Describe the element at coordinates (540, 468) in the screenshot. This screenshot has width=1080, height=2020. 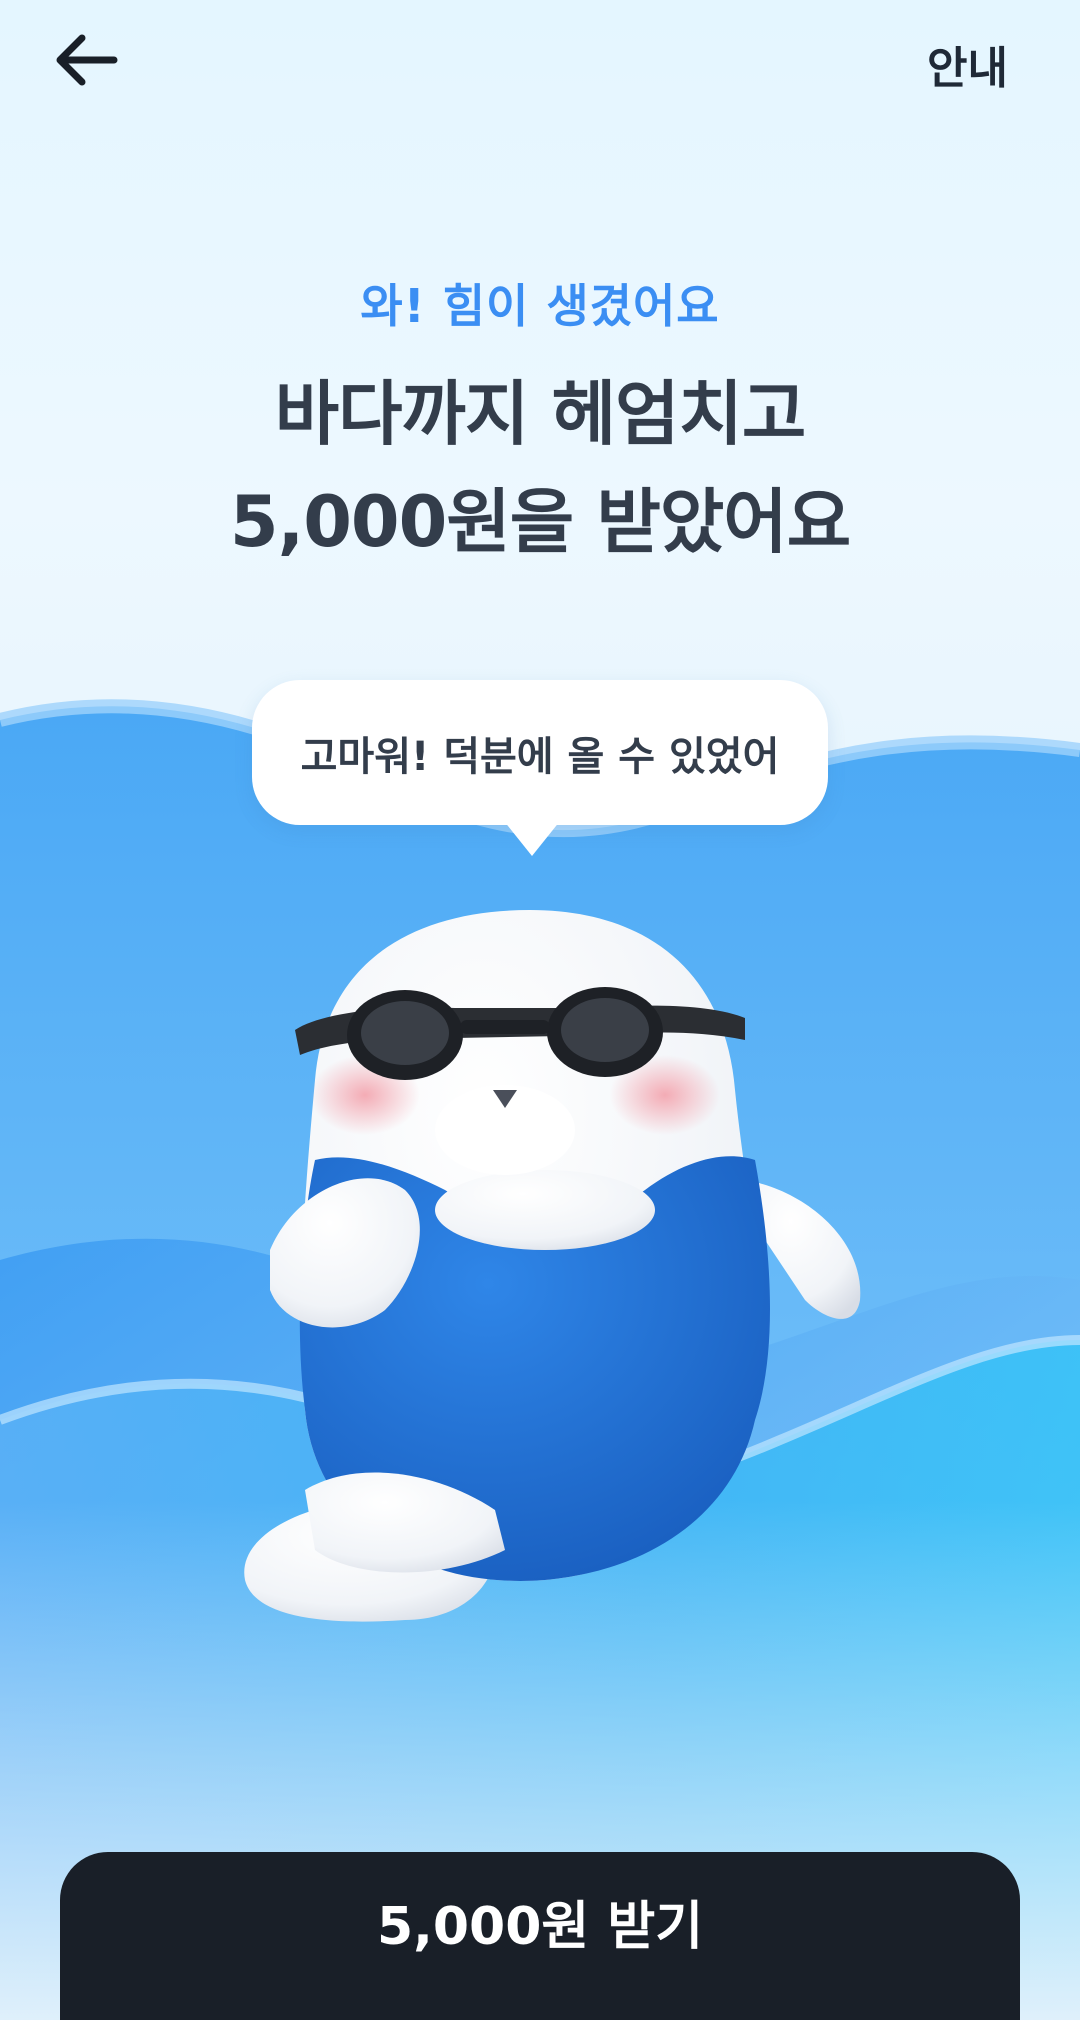
I see `reward-title: 바다까지 헤엄치고 5,000원을 받았어요` at that location.